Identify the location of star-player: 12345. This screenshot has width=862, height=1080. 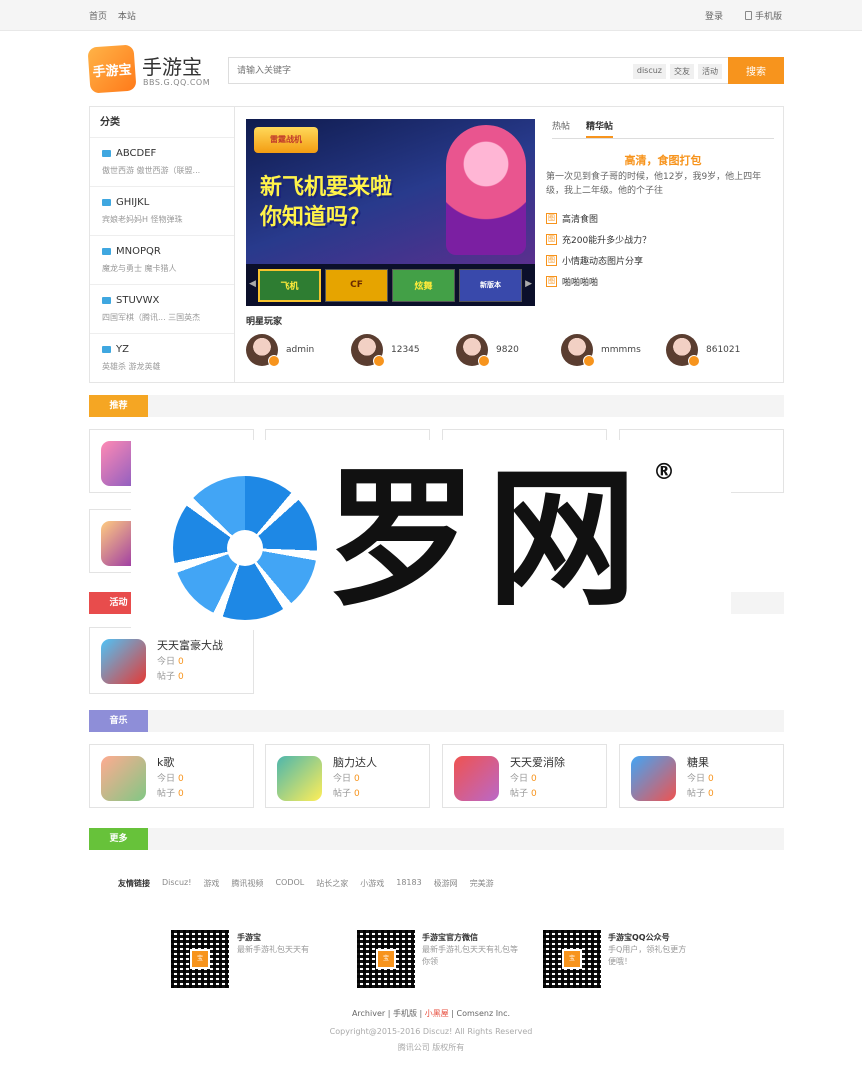
(403, 350).